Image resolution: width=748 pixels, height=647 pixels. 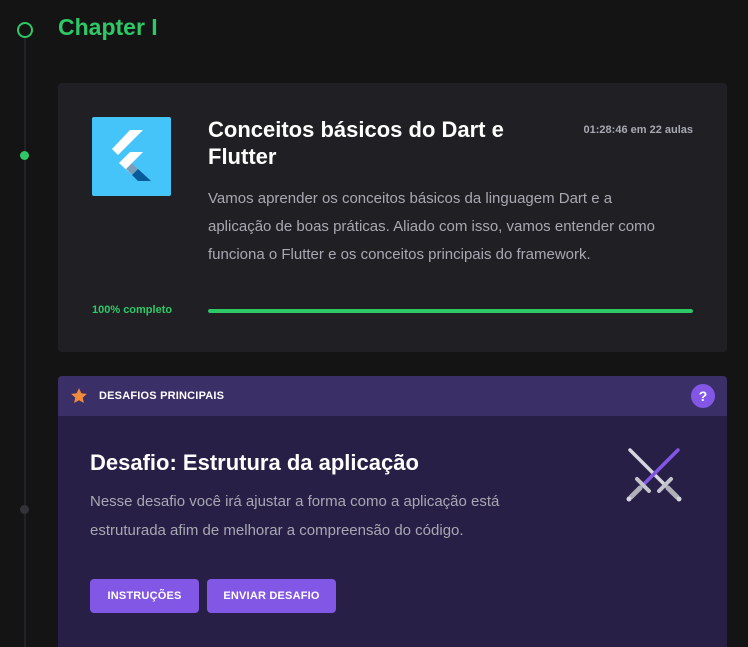 What do you see at coordinates (132, 310) in the screenshot?
I see `progress-label: 100% completo` at bounding box center [132, 310].